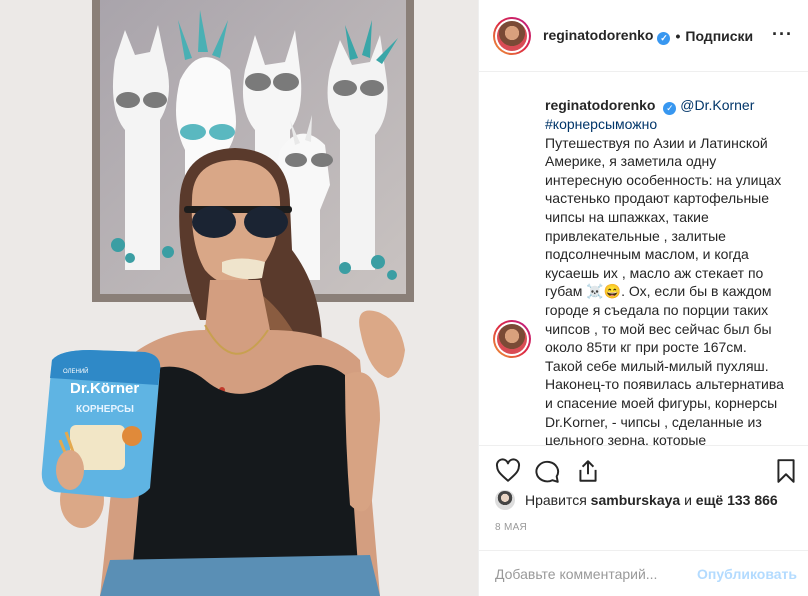 This screenshot has width=808, height=596. I want to click on package-top-label: ОЛЕНИЙ, so click(76, 371).